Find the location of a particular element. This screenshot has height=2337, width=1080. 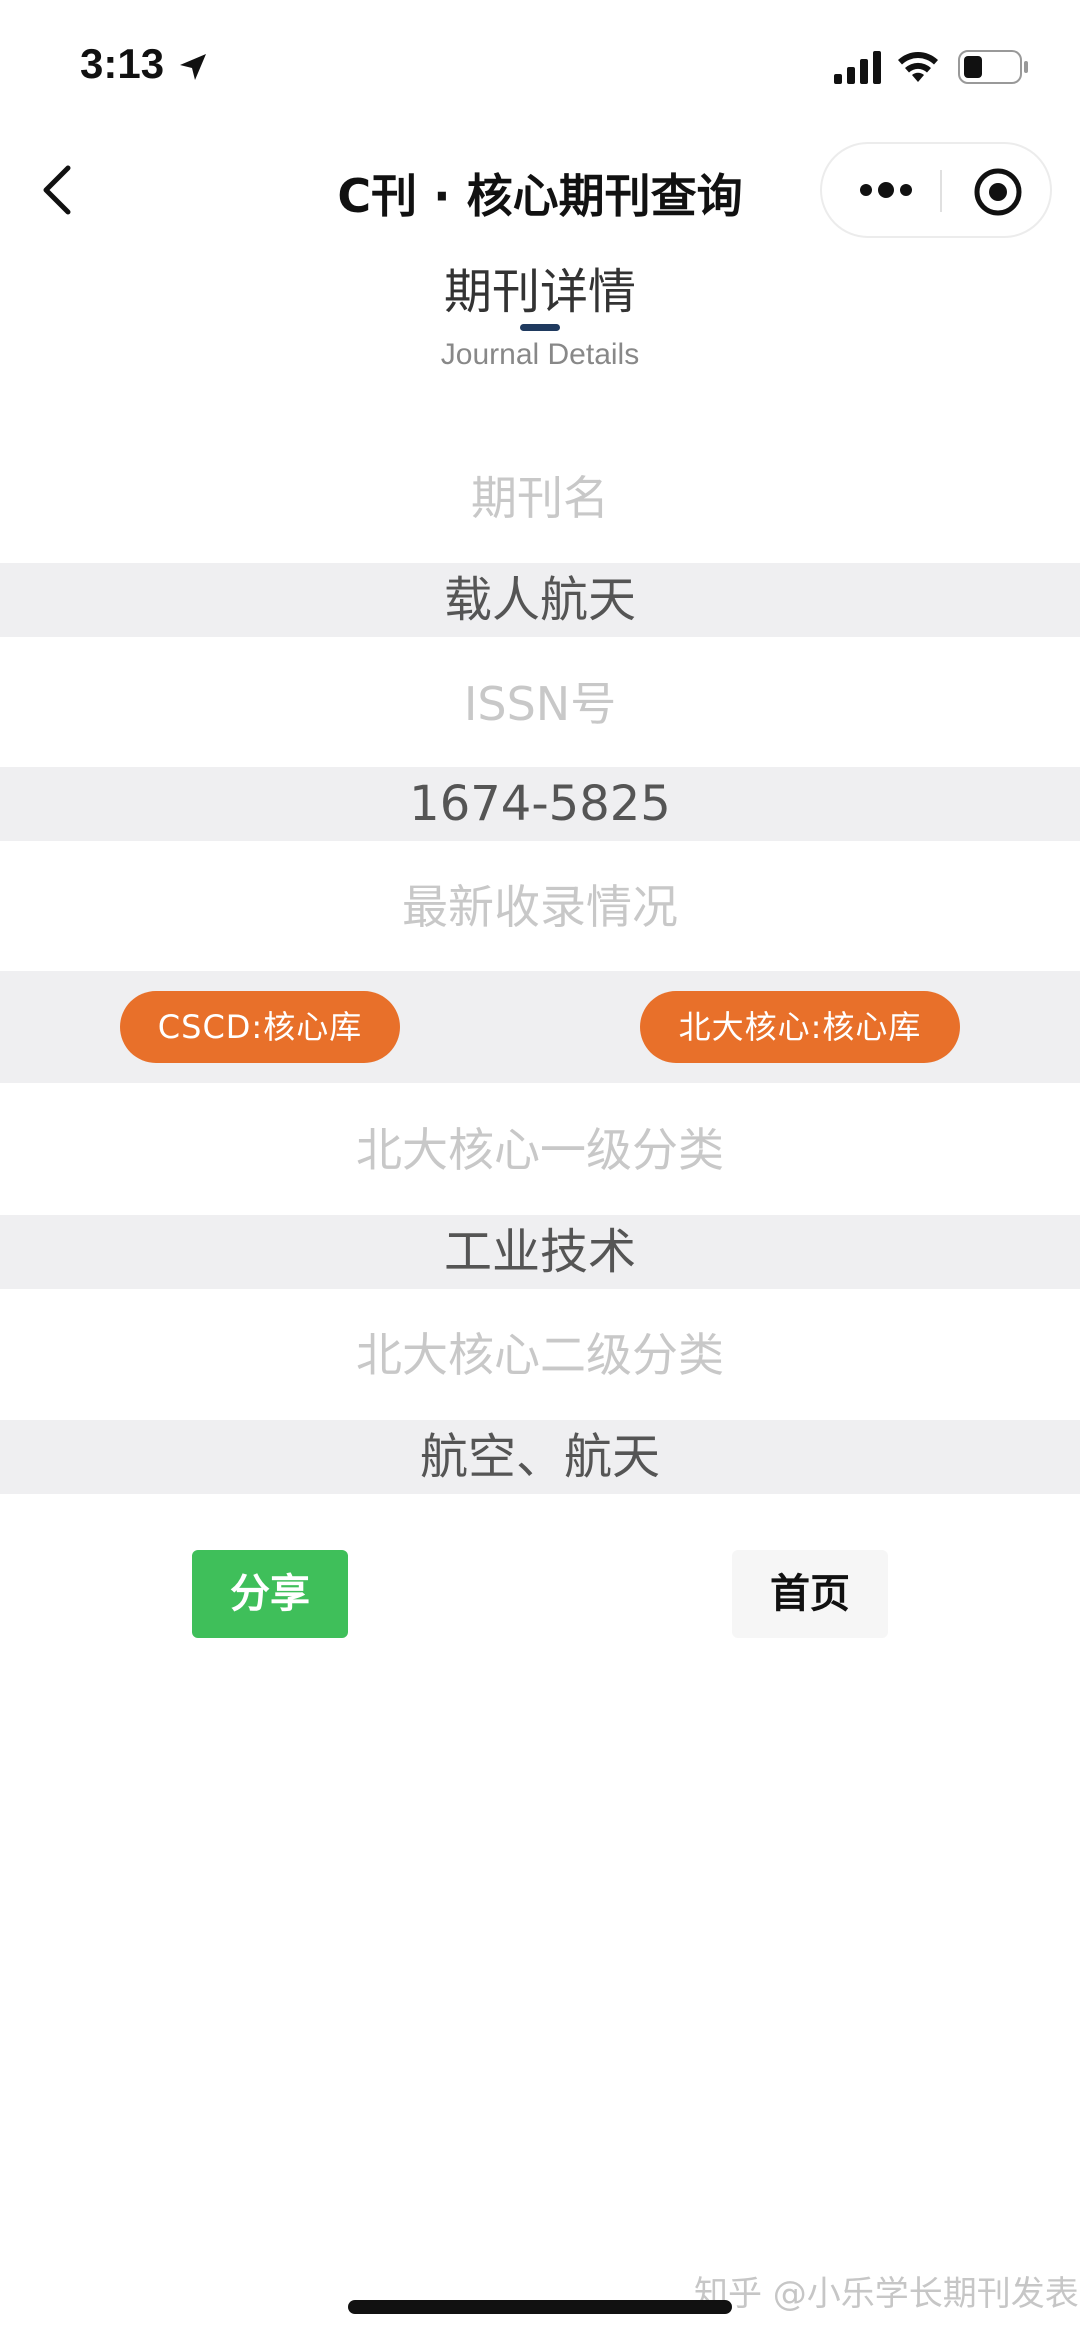

section-subtitle: Journal Details is located at coordinates (540, 354).